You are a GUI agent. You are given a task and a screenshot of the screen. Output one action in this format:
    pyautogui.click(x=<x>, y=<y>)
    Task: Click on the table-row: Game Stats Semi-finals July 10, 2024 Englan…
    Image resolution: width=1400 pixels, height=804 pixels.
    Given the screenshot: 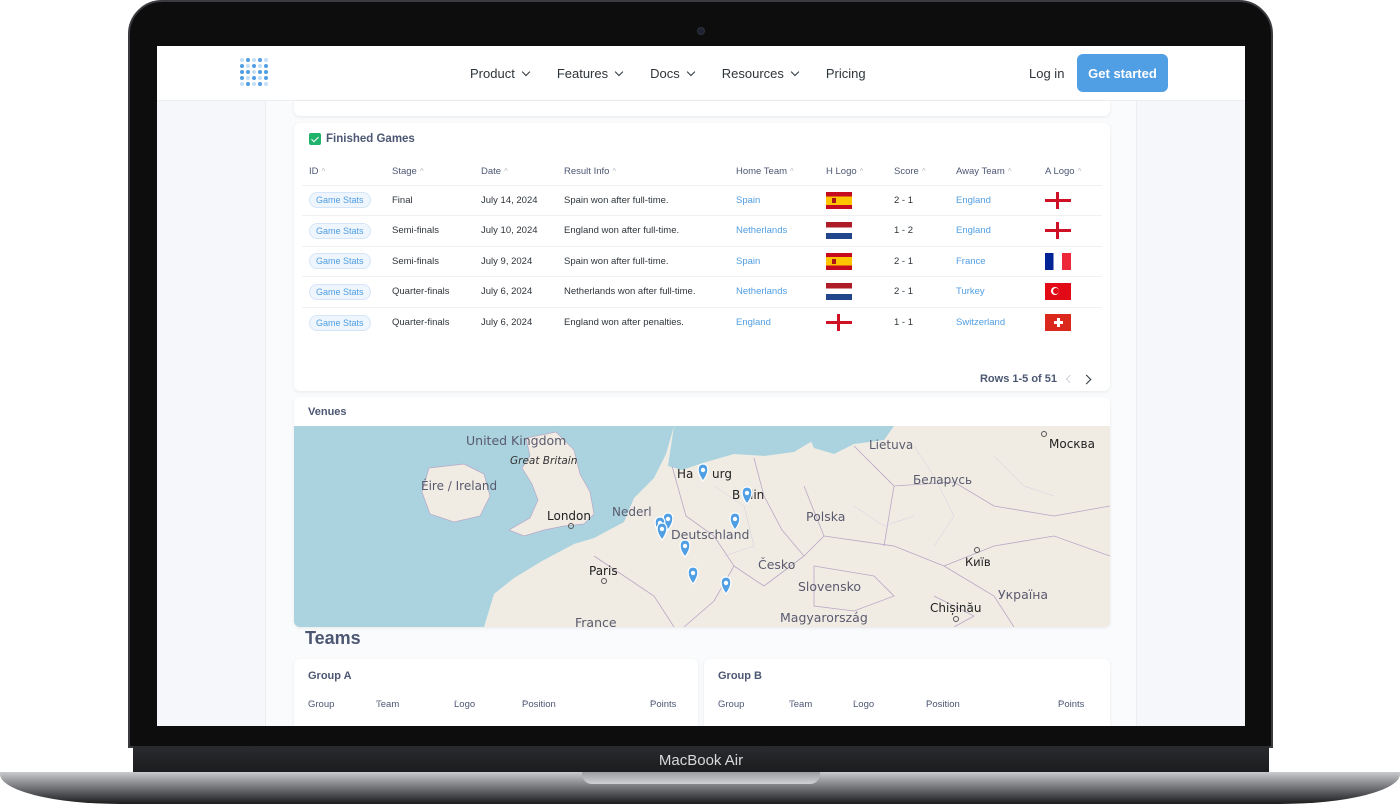 What is the action you would take?
    pyautogui.click(x=702, y=230)
    